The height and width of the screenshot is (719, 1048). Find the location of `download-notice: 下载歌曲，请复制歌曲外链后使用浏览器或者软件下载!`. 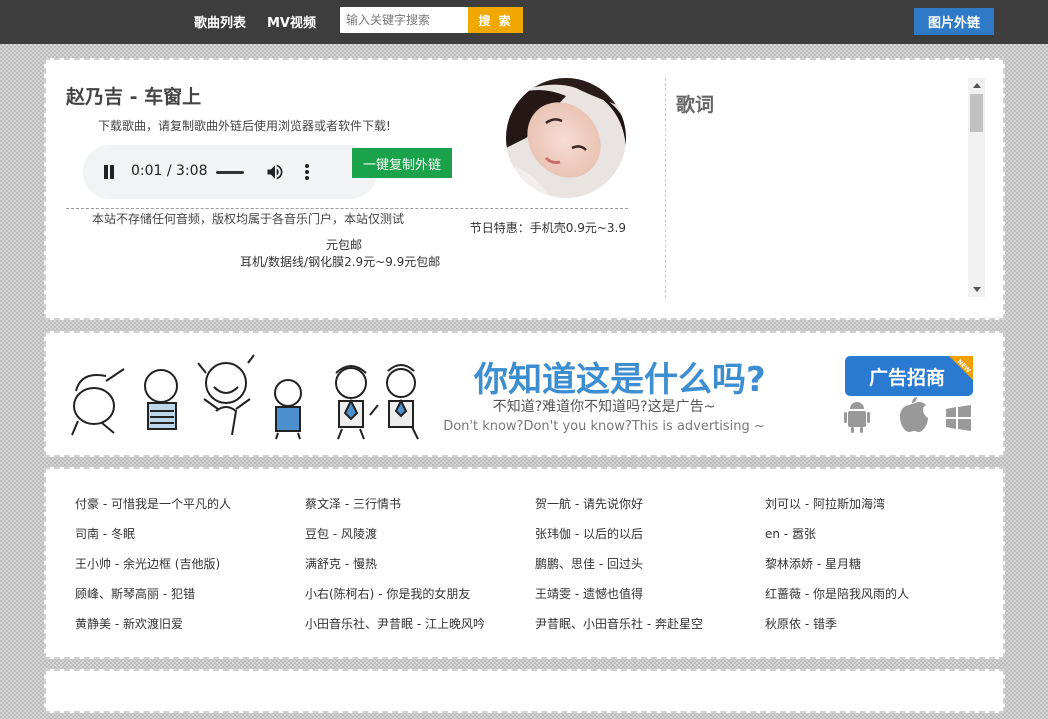

download-notice: 下载歌曲，请复制歌曲外链后使用浏览器或者软件下载! is located at coordinates (244, 126).